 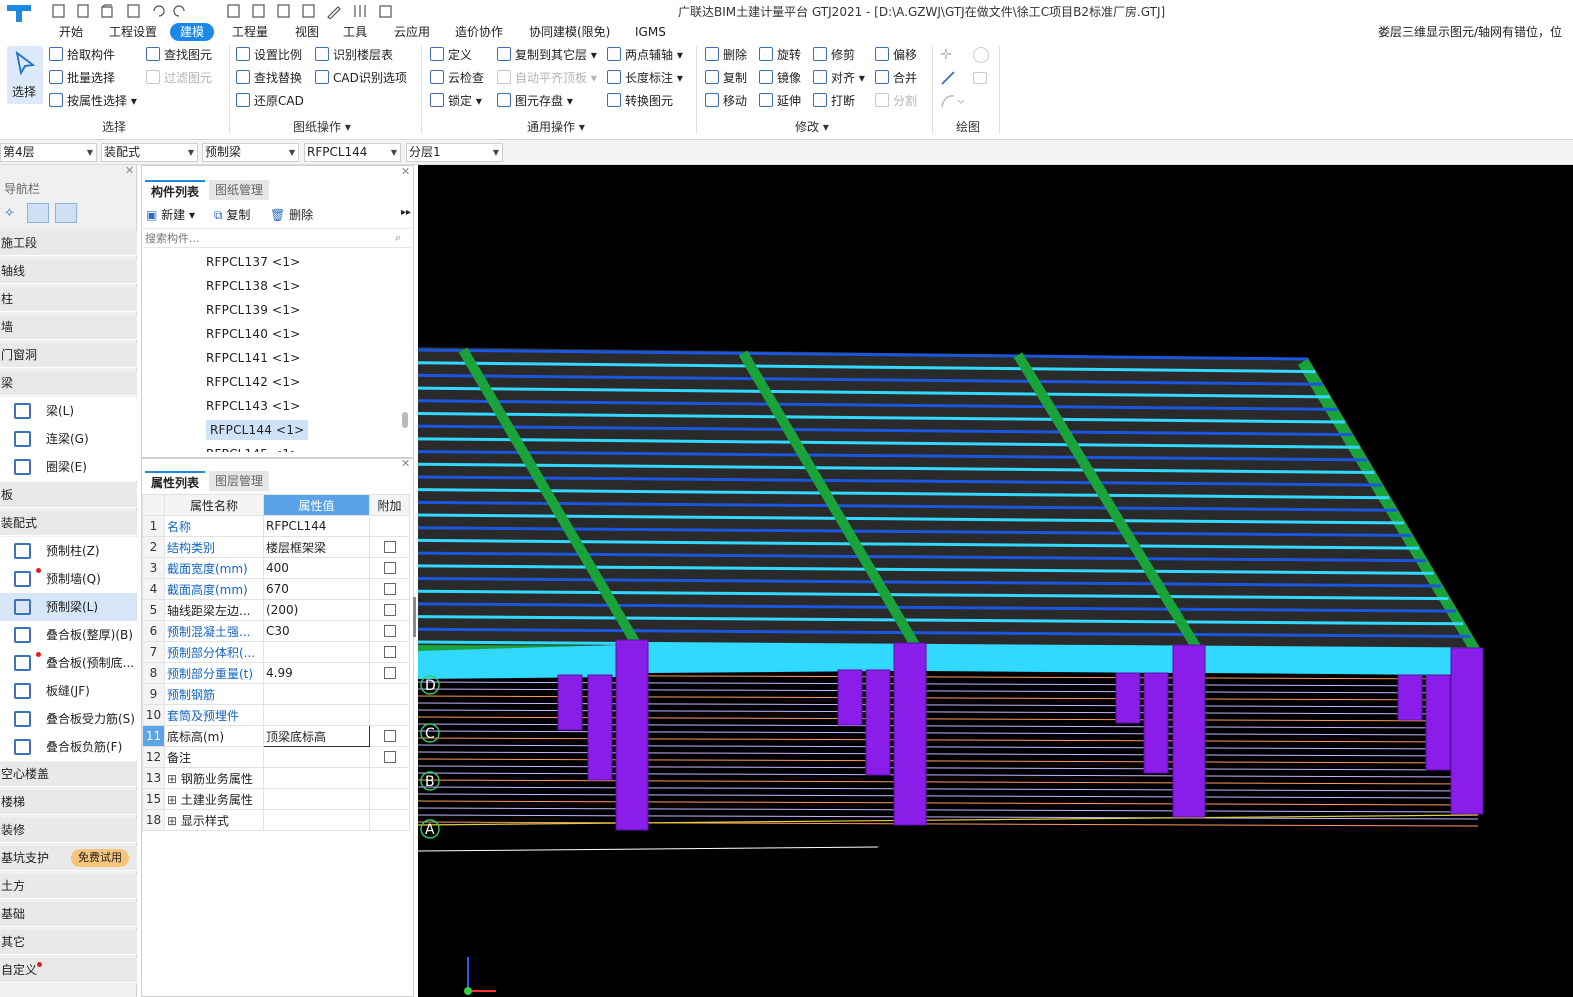 What do you see at coordinates (68, 411) in the screenshot?
I see `nav-item-beam: 梁(L)` at bounding box center [68, 411].